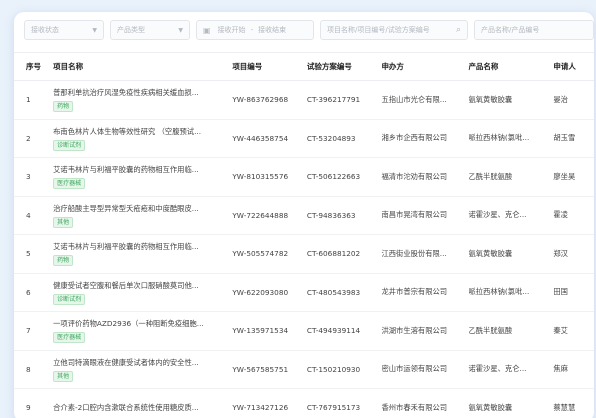 Image resolution: width=596 pixels, height=418 pixels. I want to click on product-search-input: 产品名称/产品编号, so click(534, 30).